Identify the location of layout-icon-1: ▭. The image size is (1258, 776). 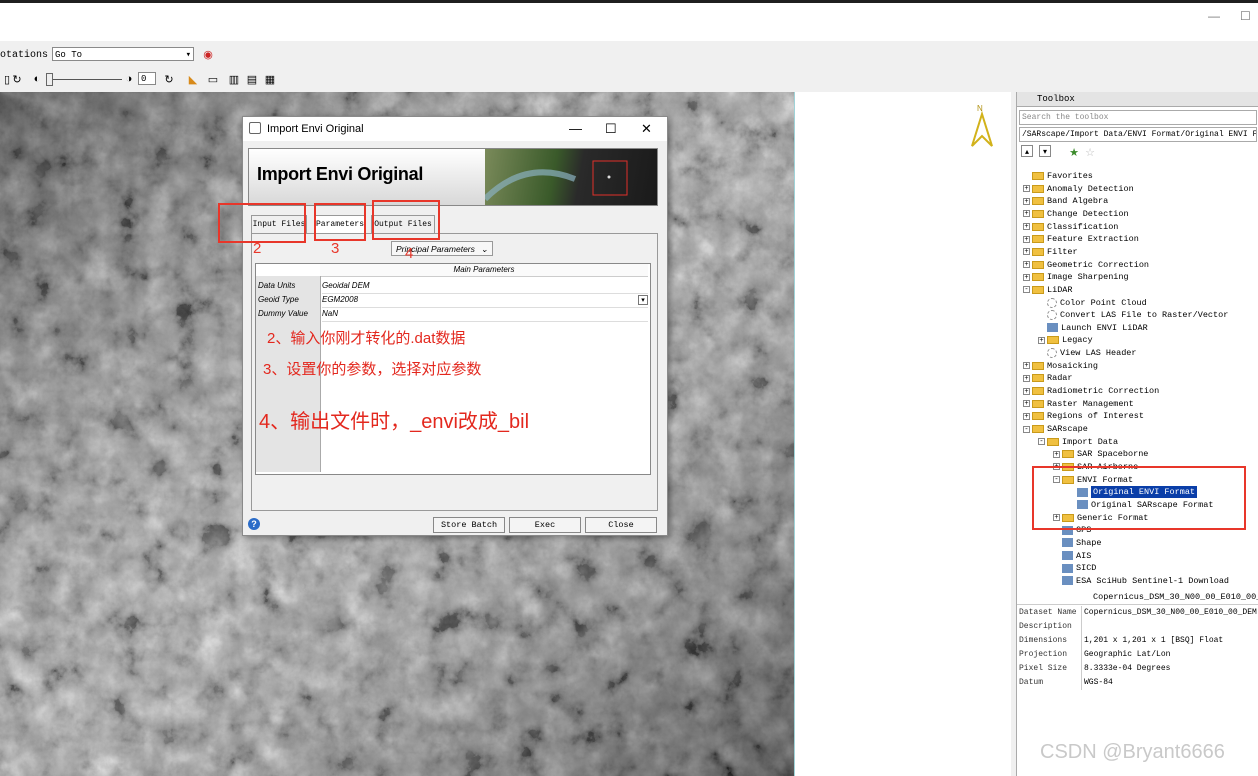
(213, 79).